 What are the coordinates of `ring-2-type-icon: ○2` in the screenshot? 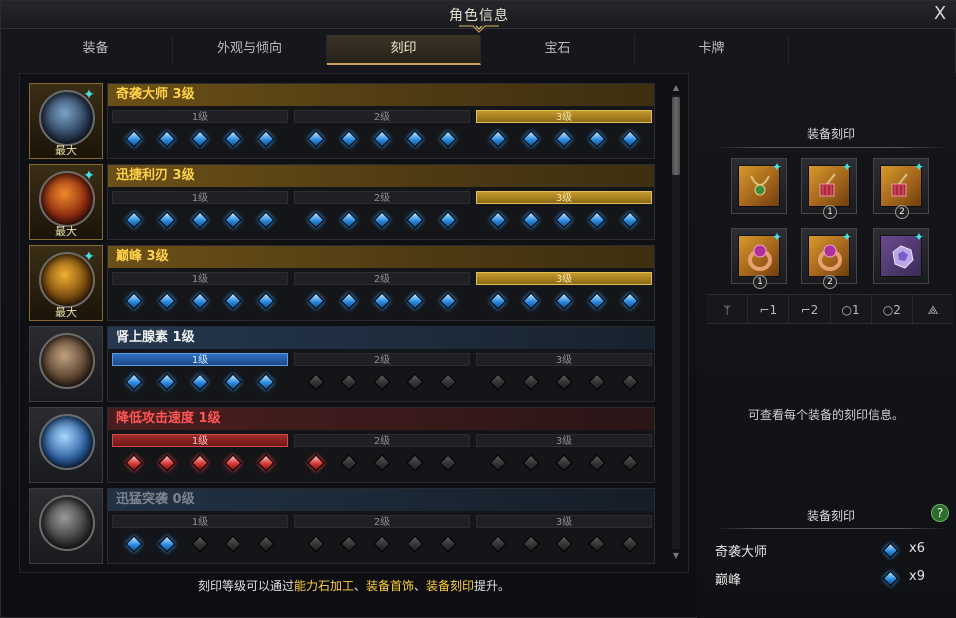 It's located at (892, 309).